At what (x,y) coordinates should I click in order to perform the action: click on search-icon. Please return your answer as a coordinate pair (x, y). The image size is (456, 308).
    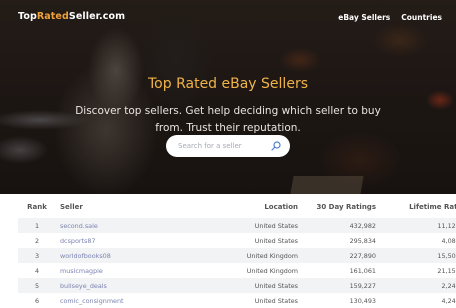
    Looking at the image, I should click on (276, 146).